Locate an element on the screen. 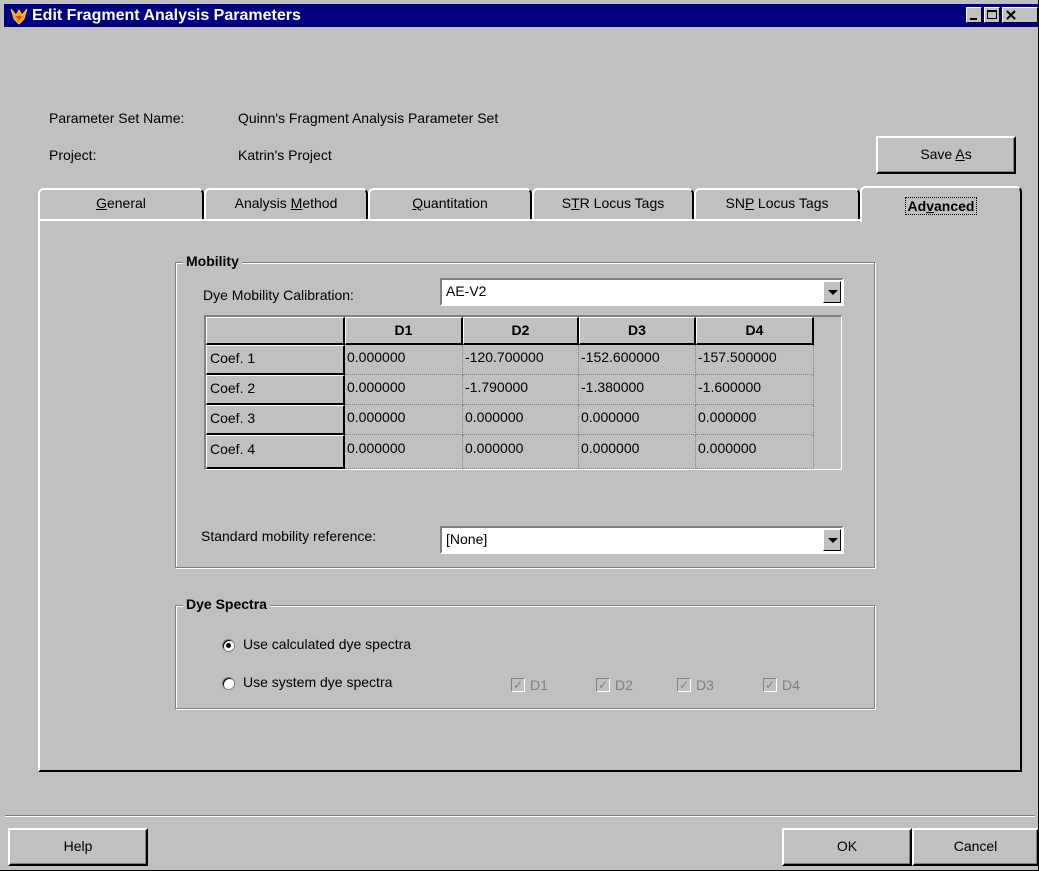 This screenshot has height=871, width=1039. footer-separator is located at coordinates (520, 816).